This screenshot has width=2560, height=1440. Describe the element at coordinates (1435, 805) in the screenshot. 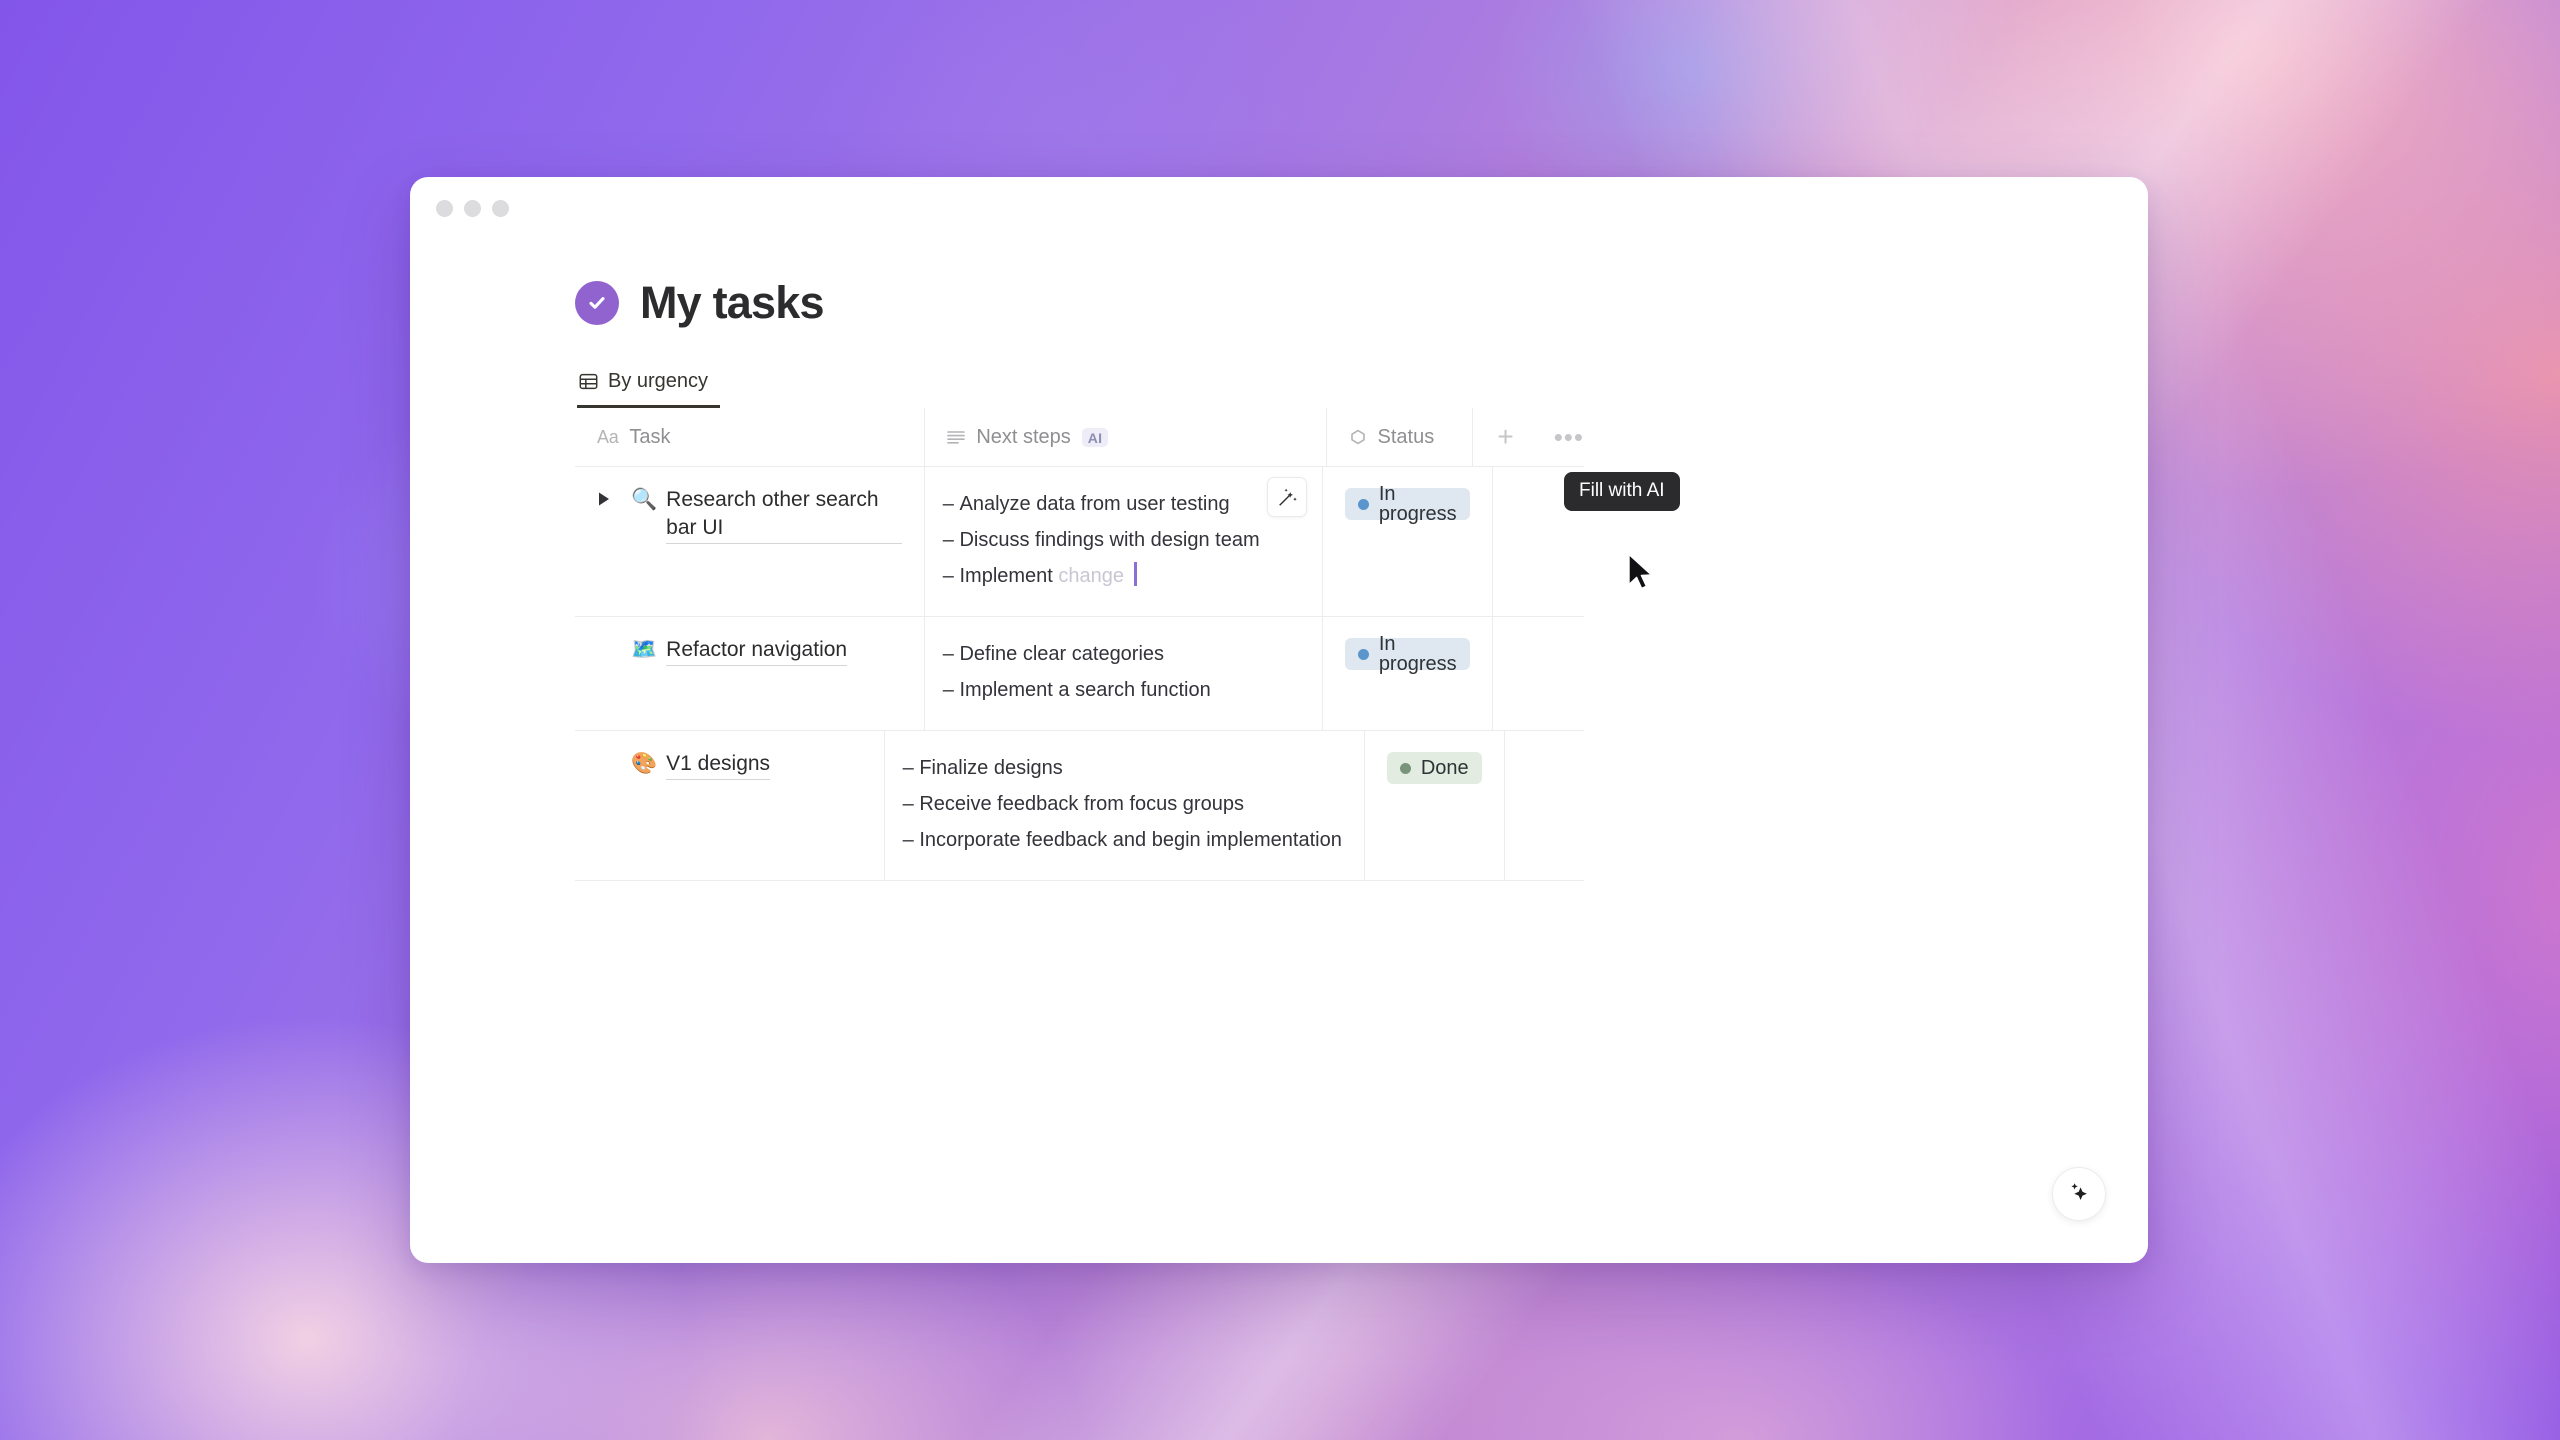

I see `row-status-cell: Done` at that location.